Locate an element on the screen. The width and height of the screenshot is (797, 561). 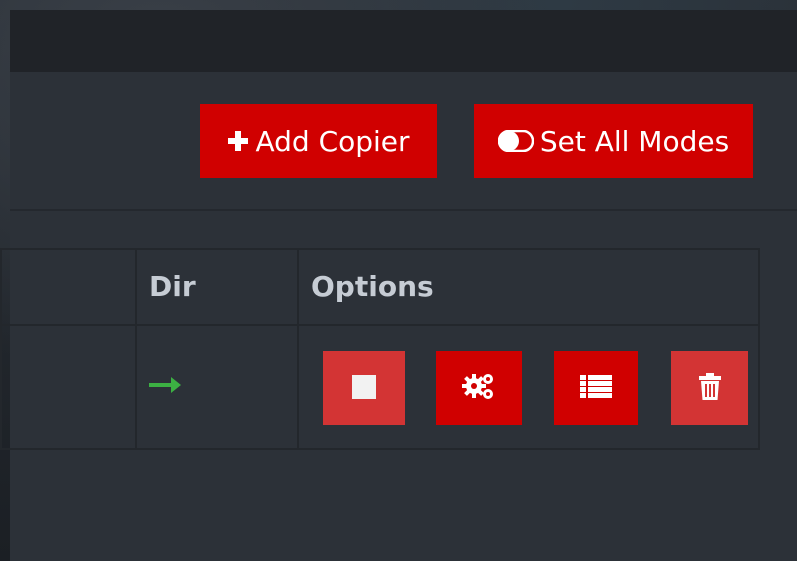
stop-button is located at coordinates (364, 388).